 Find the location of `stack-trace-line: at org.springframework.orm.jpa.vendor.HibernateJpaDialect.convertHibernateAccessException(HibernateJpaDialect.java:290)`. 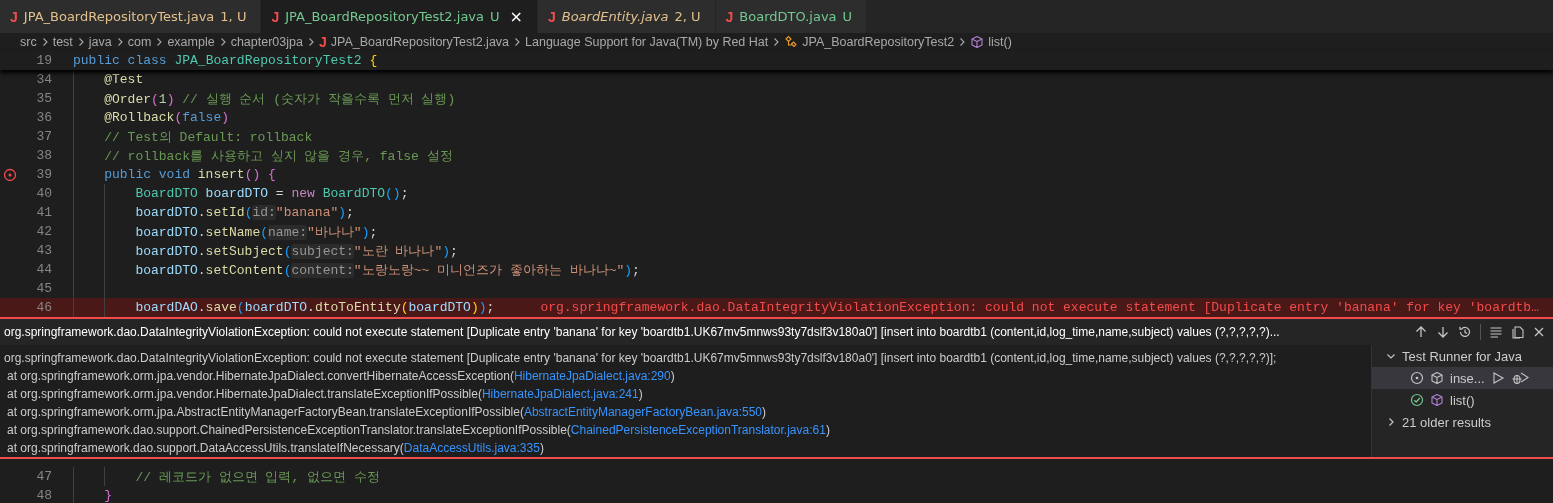

stack-trace-line: at org.springframework.orm.jpa.vendor.HibernateJpaDialect.convertHibernateAccessException(HibernateJpaDialect.java:290) is located at coordinates (341, 376).